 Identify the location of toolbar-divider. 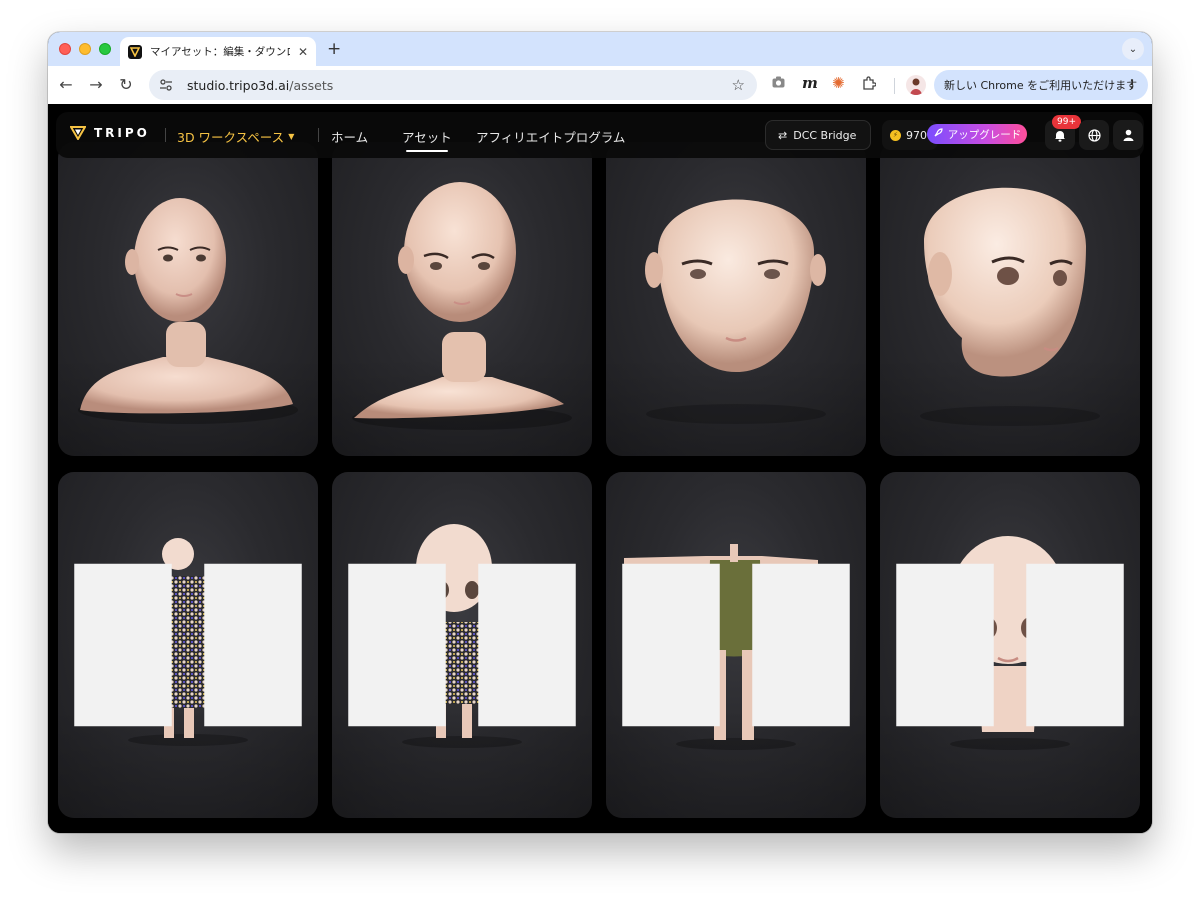
(894, 86).